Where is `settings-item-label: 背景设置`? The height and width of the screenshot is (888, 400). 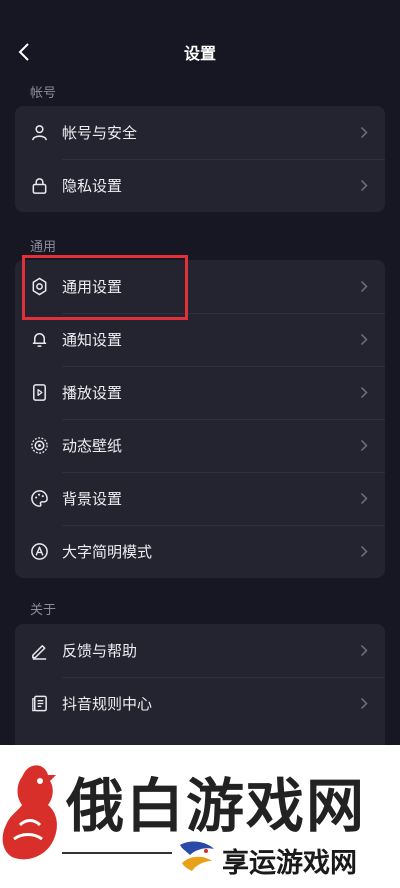 settings-item-label: 背景设置 is located at coordinates (92, 499).